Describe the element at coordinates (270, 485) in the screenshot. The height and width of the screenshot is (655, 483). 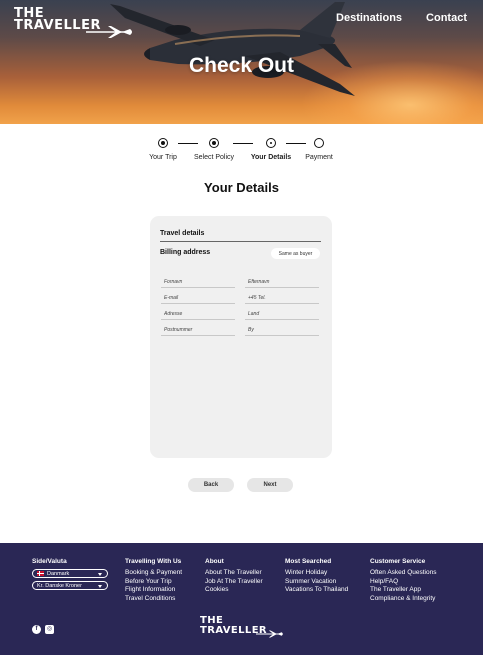
I see `next-button: Next` at that location.